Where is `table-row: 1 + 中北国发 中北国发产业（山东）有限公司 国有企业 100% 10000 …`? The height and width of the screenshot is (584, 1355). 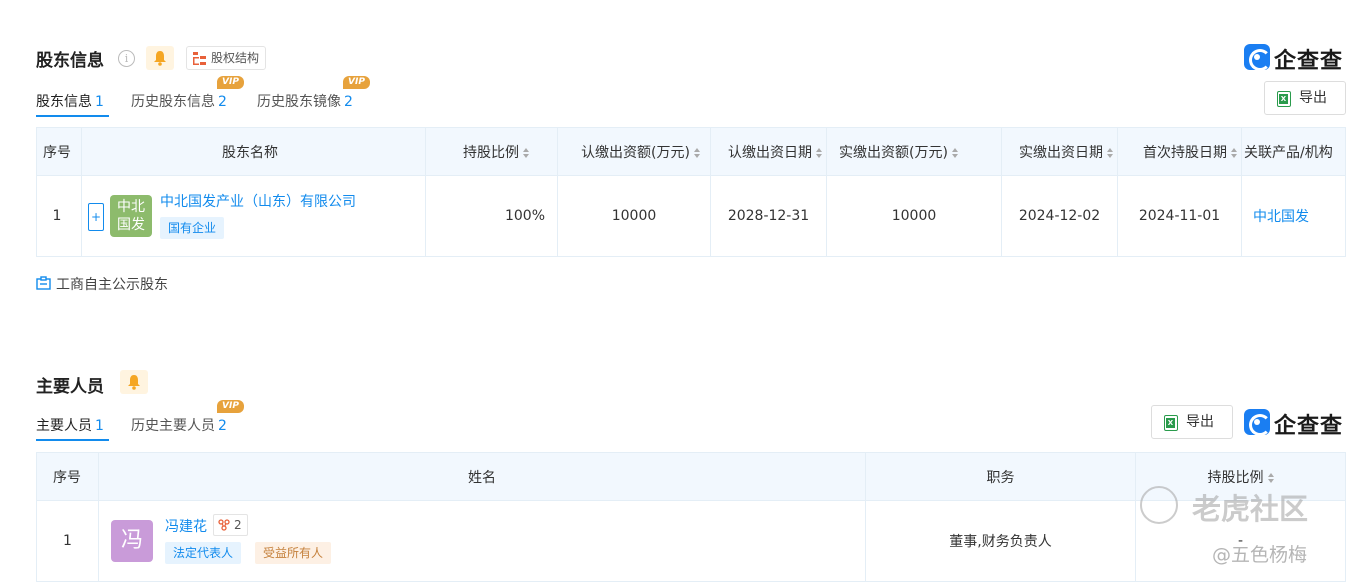
table-row: 1 + 中北国发 中北国发产业（山东）有限公司 国有企业 100% 10000 … is located at coordinates (691, 216).